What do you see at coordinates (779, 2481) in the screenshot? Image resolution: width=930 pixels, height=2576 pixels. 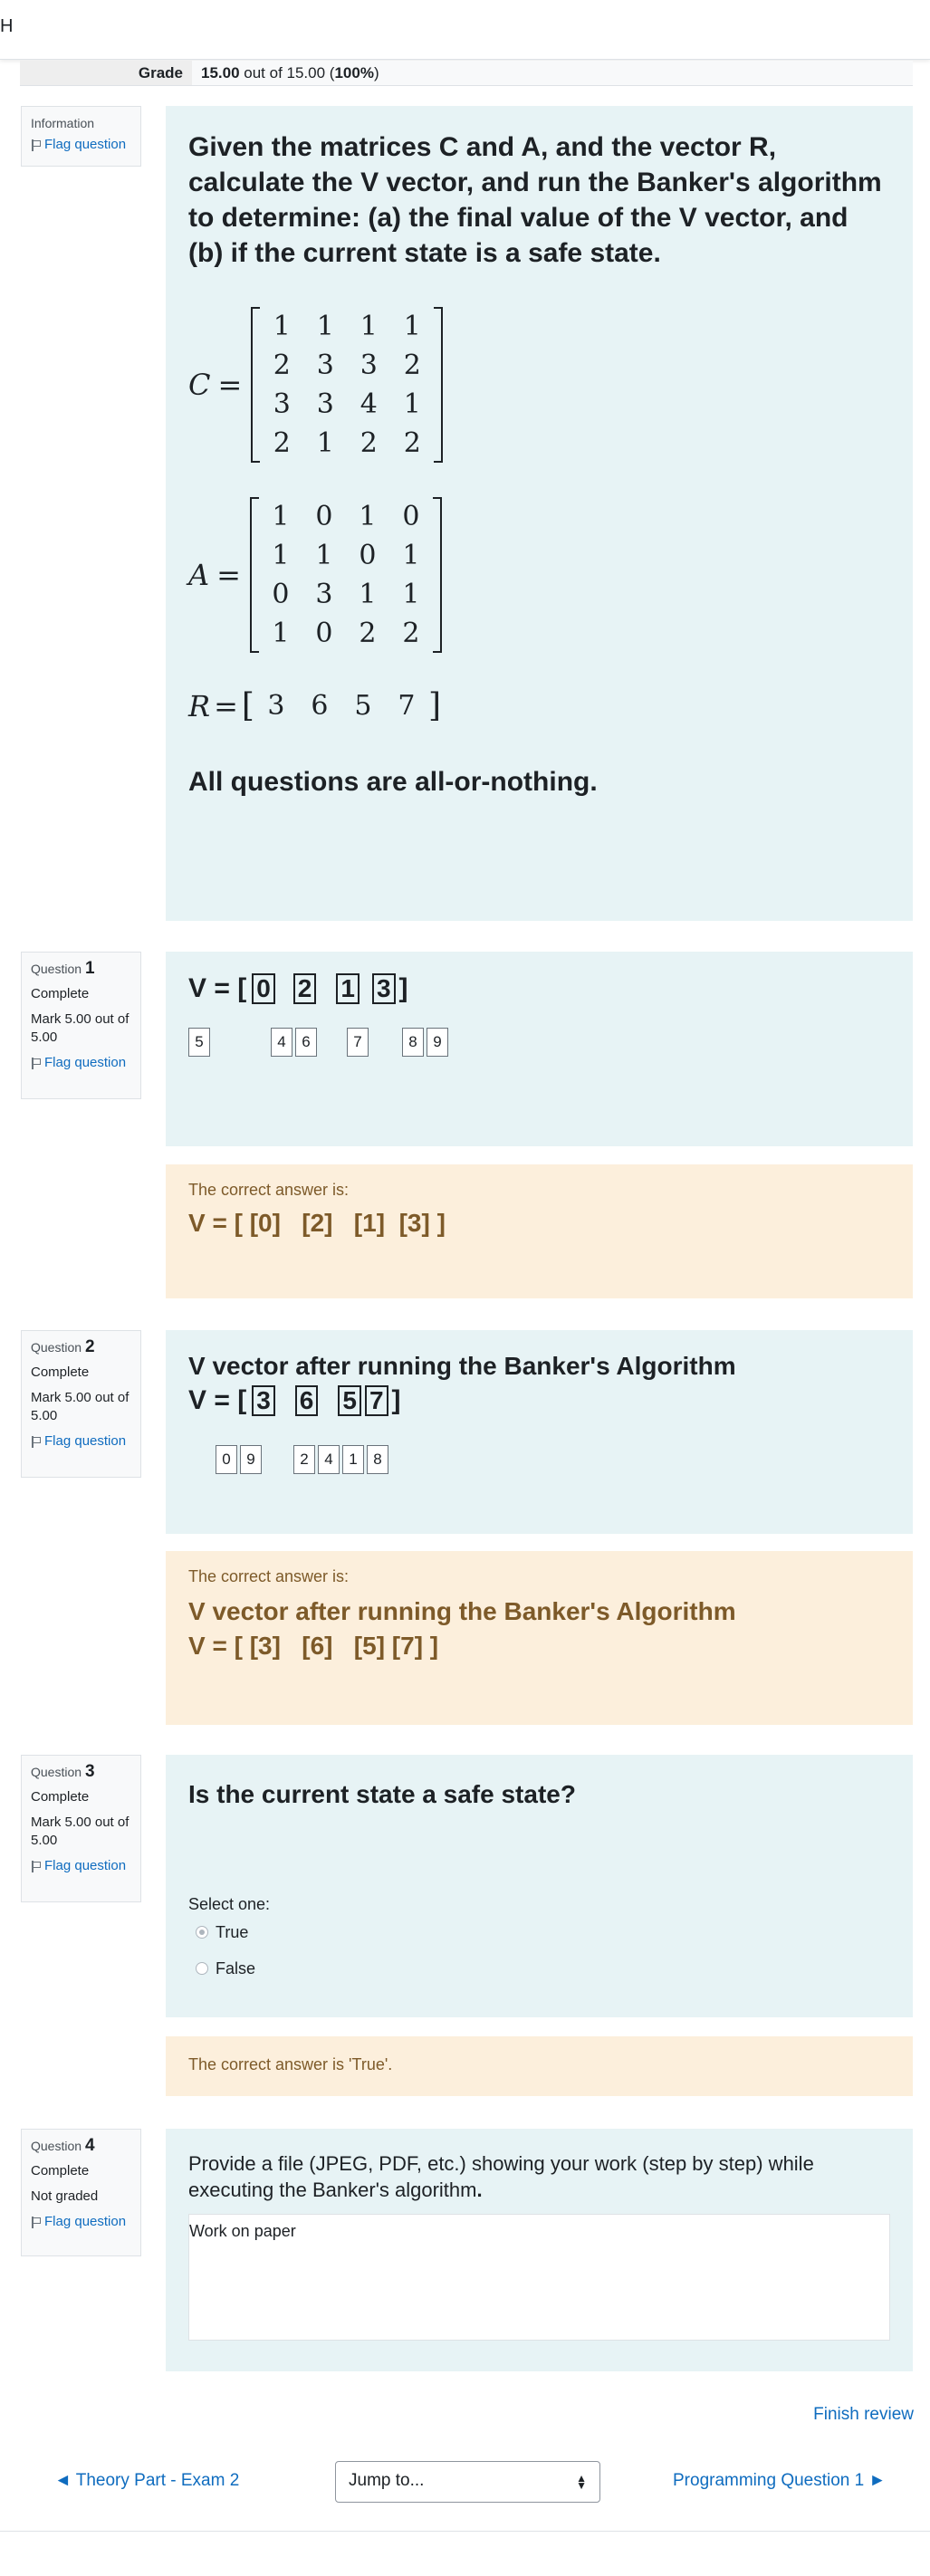 I see `next-activity-link: Programming Question 1 ►` at bounding box center [779, 2481].